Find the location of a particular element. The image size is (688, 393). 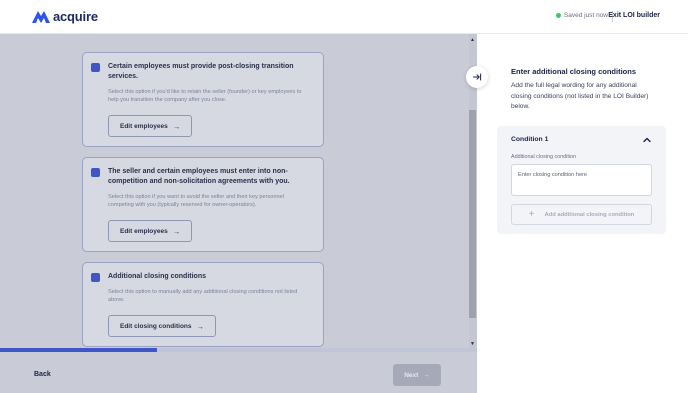

add-condition-button: + Add additional closing condition is located at coordinates (581, 214).